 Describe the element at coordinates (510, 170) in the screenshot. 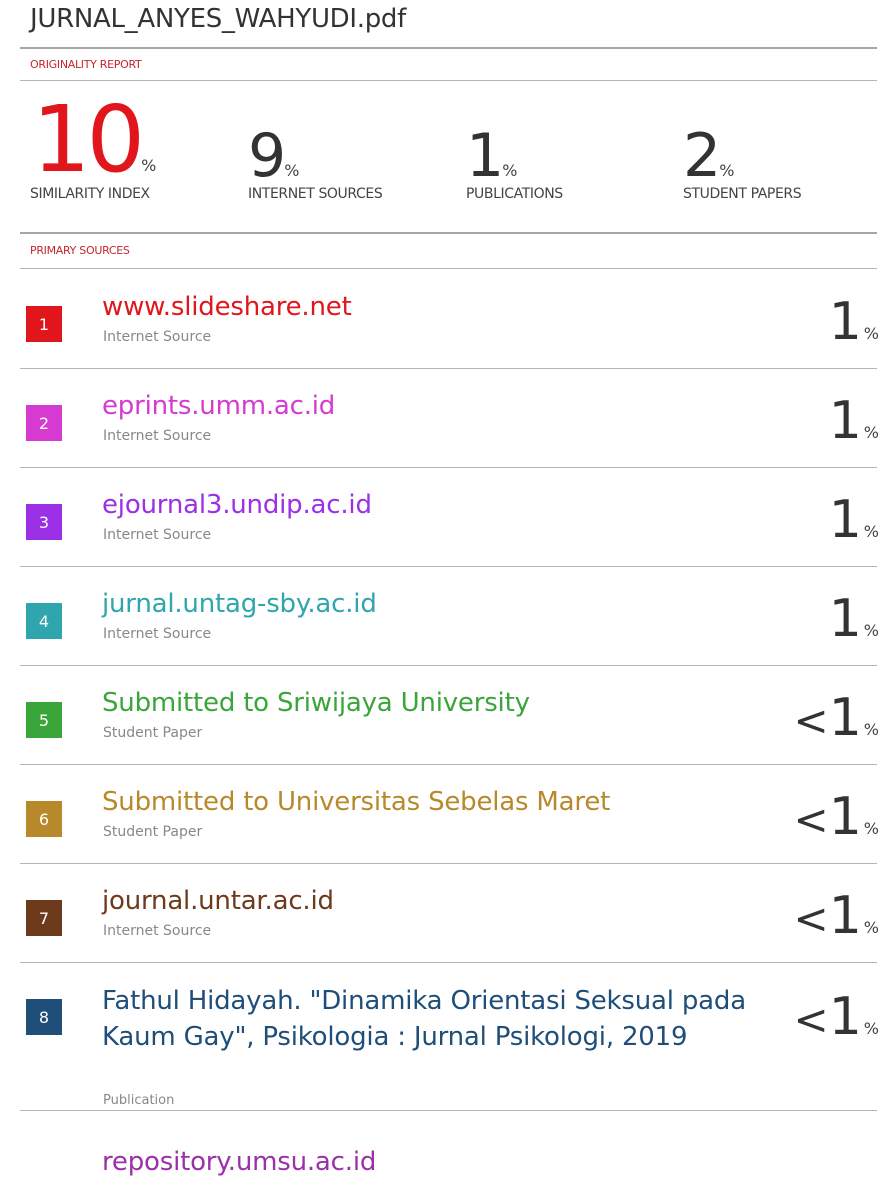

I see `publications-unit: %` at that location.